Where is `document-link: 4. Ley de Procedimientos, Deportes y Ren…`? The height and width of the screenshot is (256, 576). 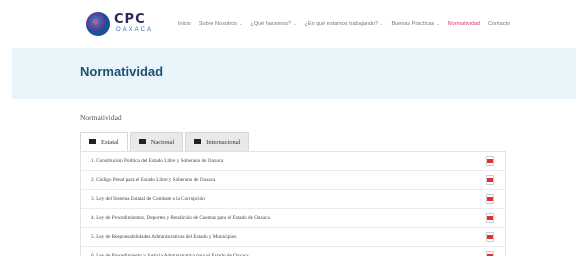
document-link: 4. Ley de Procedimientos, Deportes y Ren… is located at coordinates (180, 218).